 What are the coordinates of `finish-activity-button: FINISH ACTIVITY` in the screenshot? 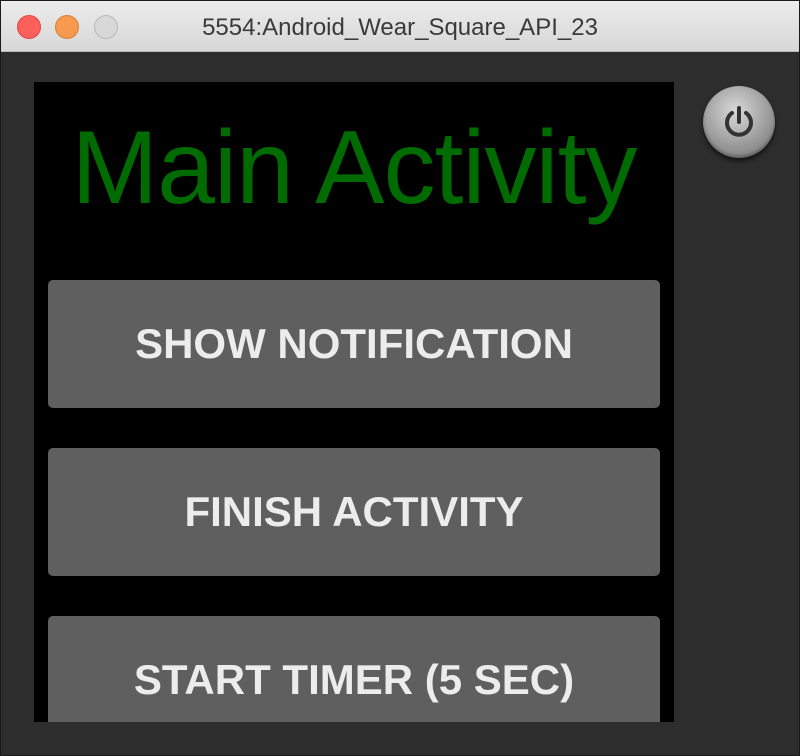 It's located at (354, 512).